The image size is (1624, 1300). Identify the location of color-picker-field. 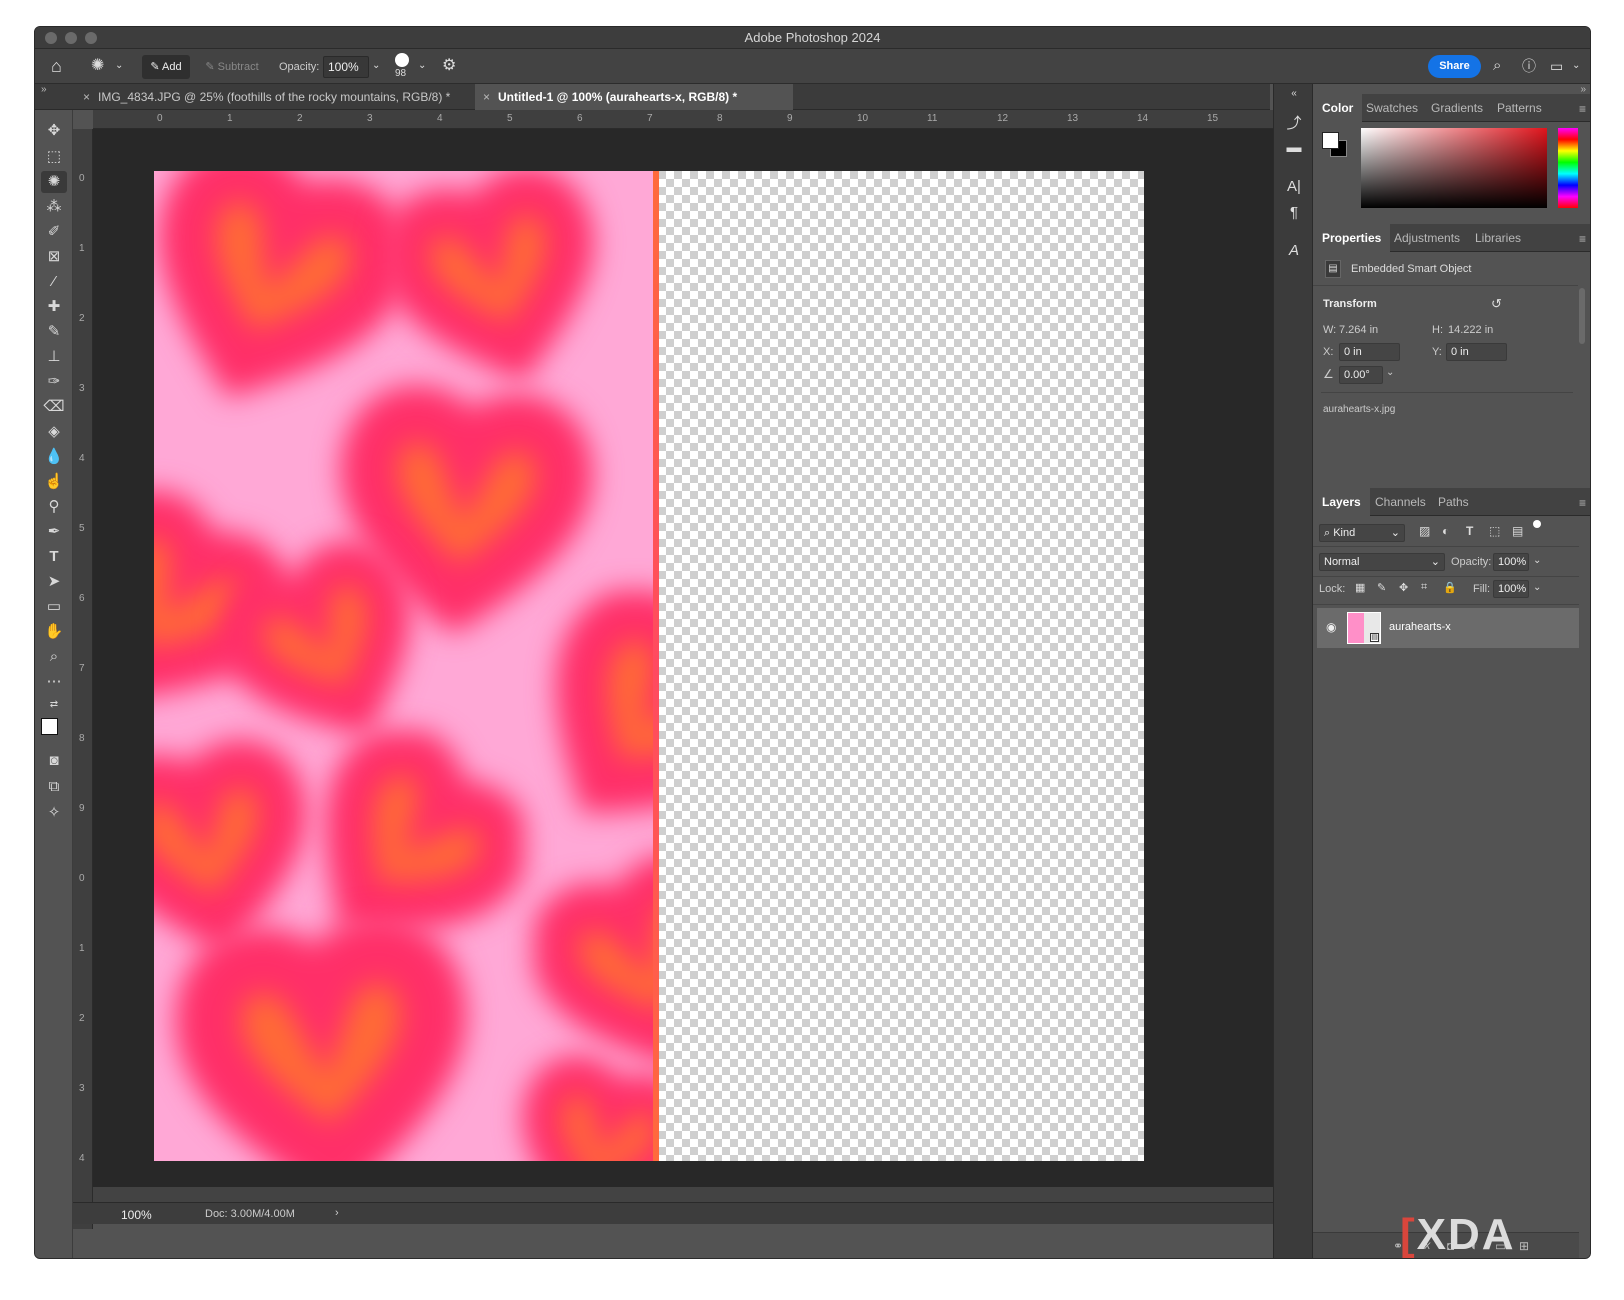
(1454, 168).